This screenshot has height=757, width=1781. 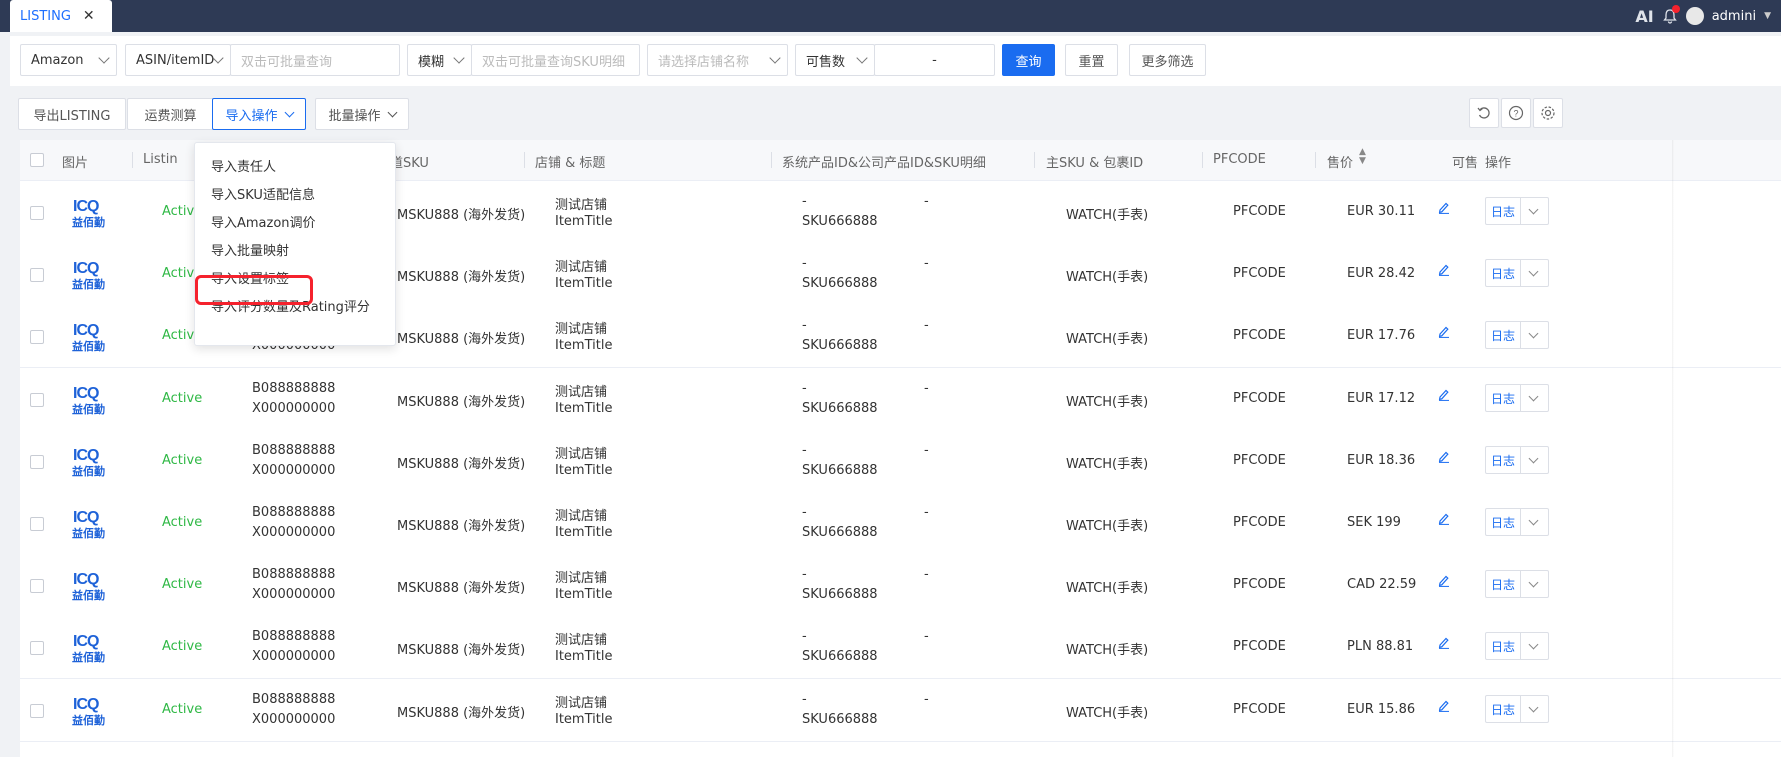 What do you see at coordinates (1675, 9) in the screenshot?
I see `notification-dot` at bounding box center [1675, 9].